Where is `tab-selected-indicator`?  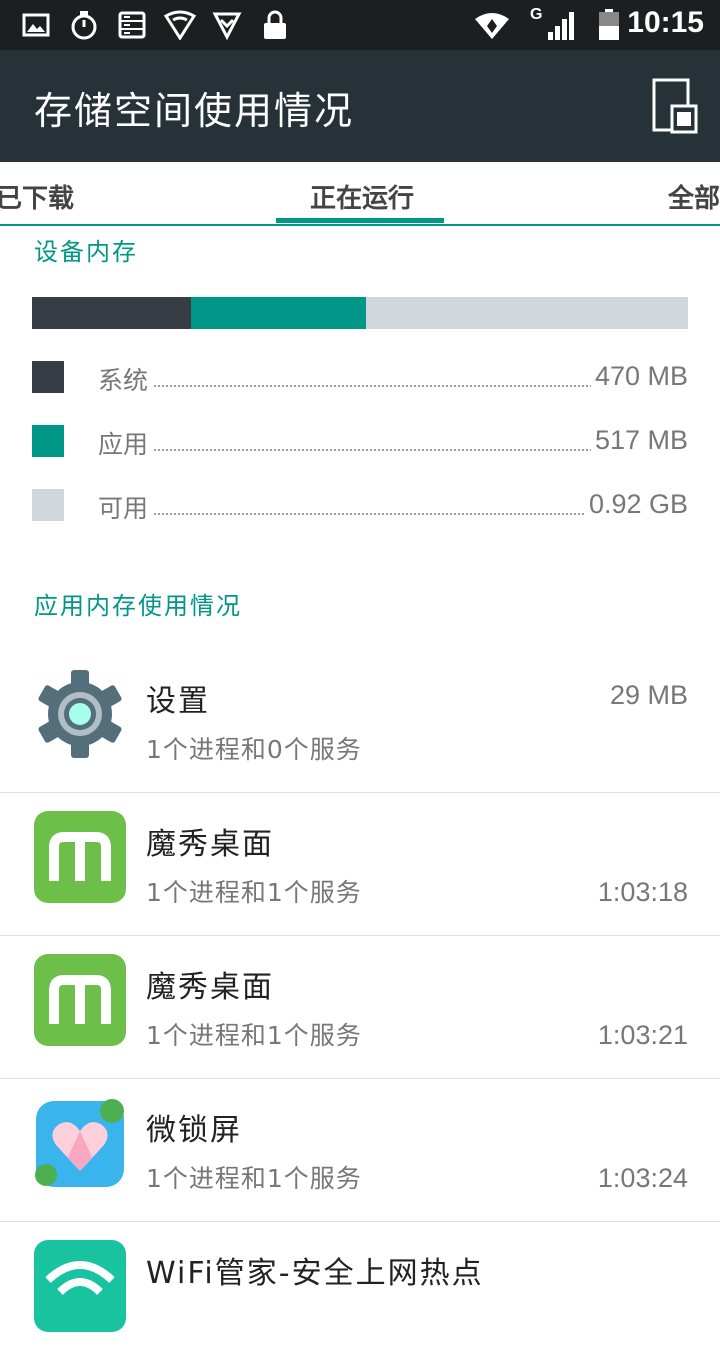 tab-selected-indicator is located at coordinates (360, 220).